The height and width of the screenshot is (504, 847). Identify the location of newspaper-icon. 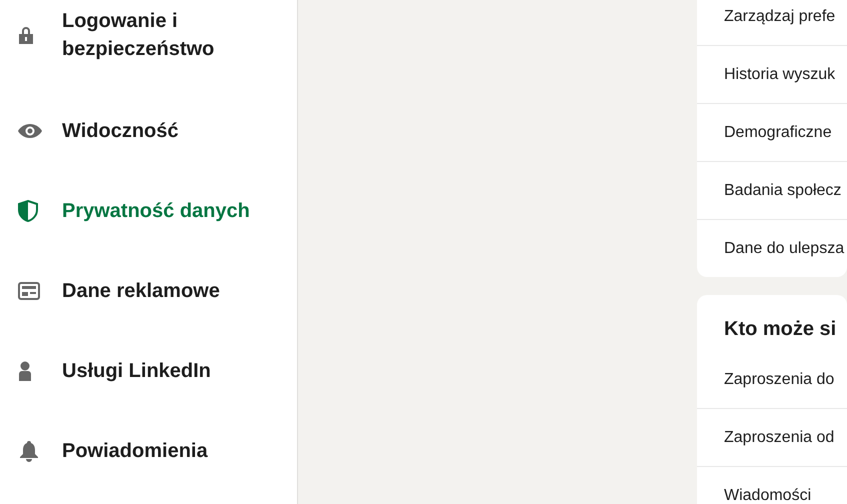
(29, 291).